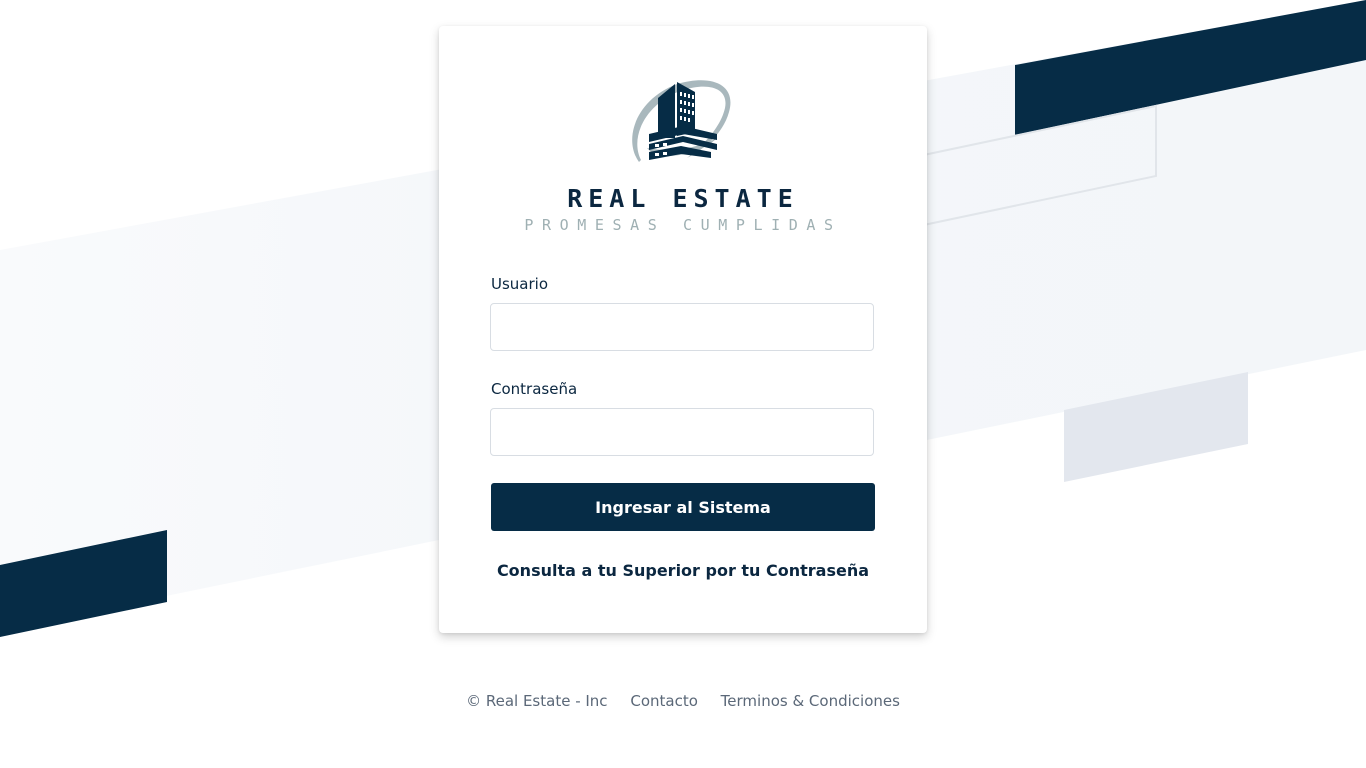  What do you see at coordinates (683, 198) in the screenshot?
I see `brand-name: REAL ESTATE` at bounding box center [683, 198].